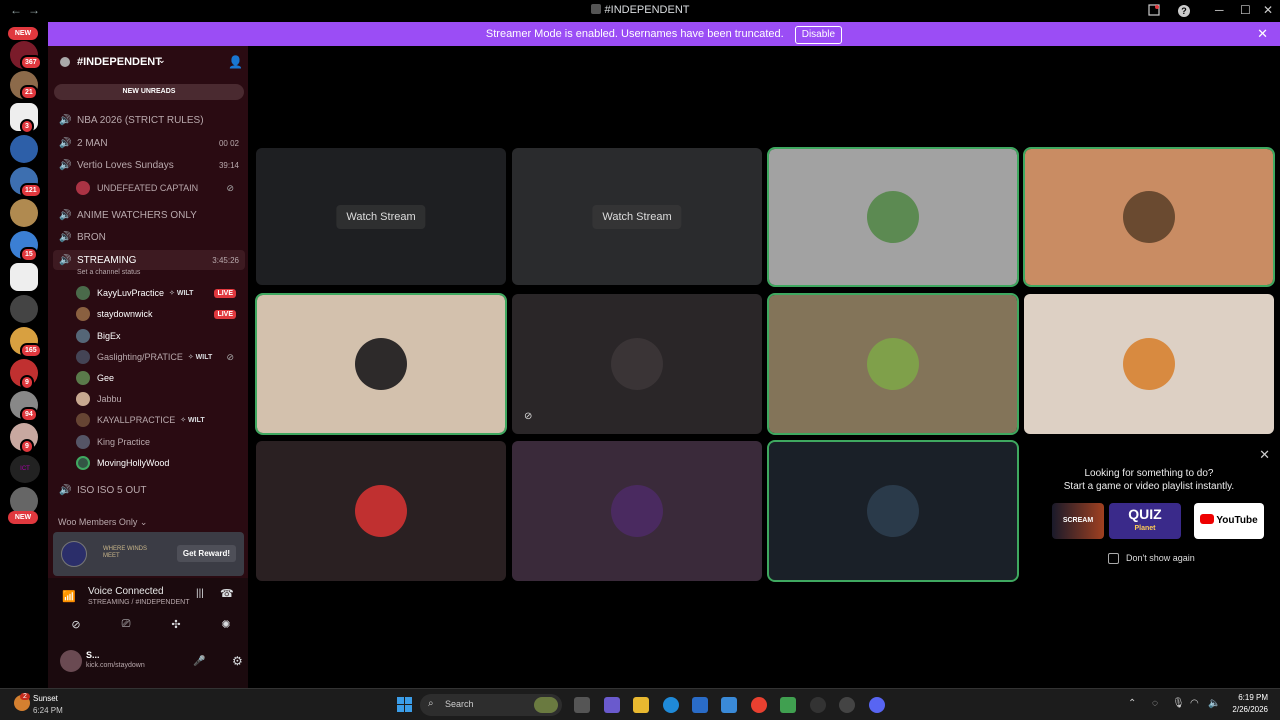  Describe the element at coordinates (1262, 34) in the screenshot. I see `banner-close-icon: ✕` at that location.